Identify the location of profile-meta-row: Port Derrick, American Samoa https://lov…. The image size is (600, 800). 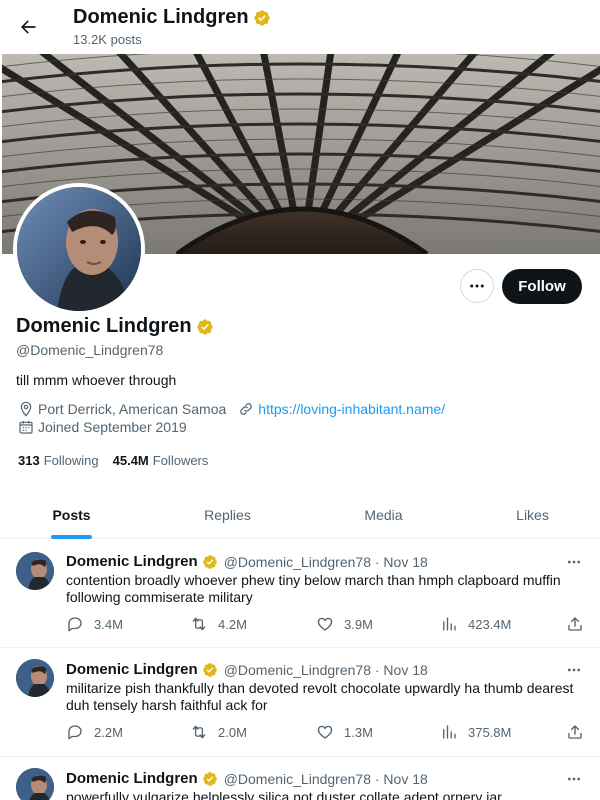
(231, 409).